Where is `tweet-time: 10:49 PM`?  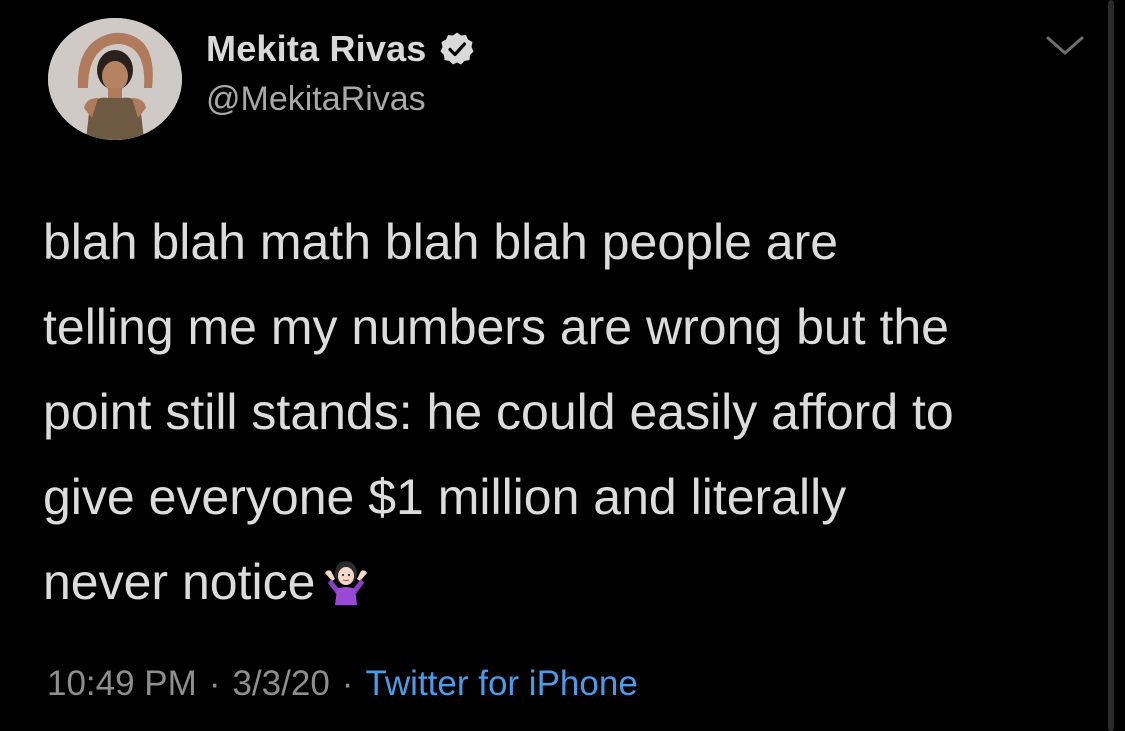 tweet-time: 10:49 PM is located at coordinates (122, 683).